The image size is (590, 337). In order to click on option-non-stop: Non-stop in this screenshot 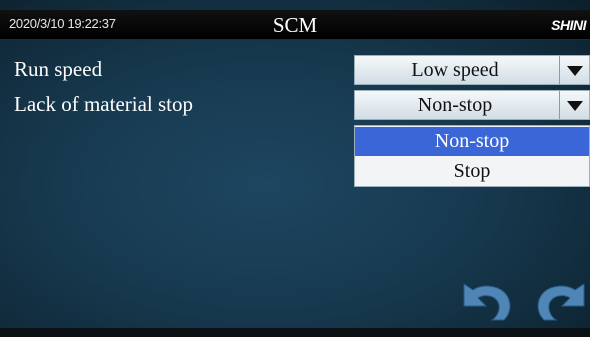, I will do `click(472, 141)`.